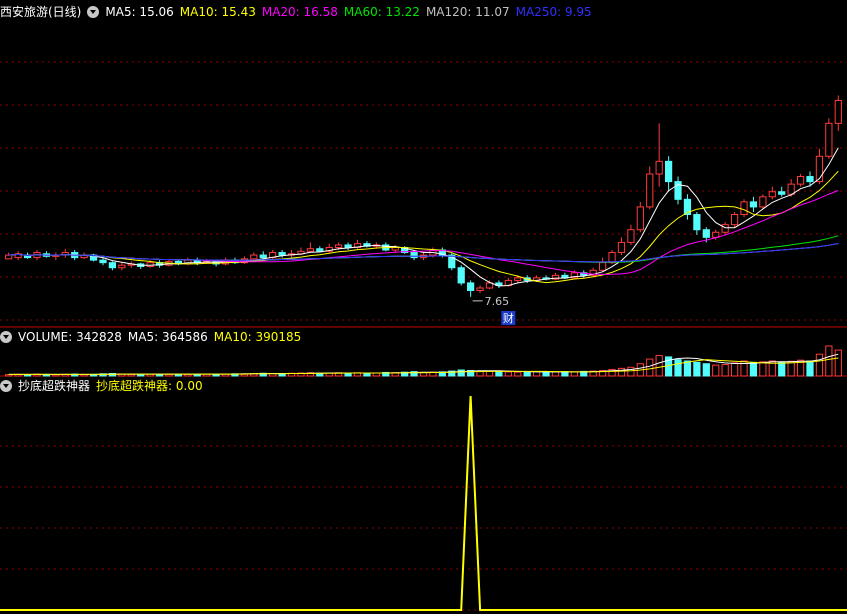  I want to click on ma10-label: MA10: 15.43, so click(217, 12).